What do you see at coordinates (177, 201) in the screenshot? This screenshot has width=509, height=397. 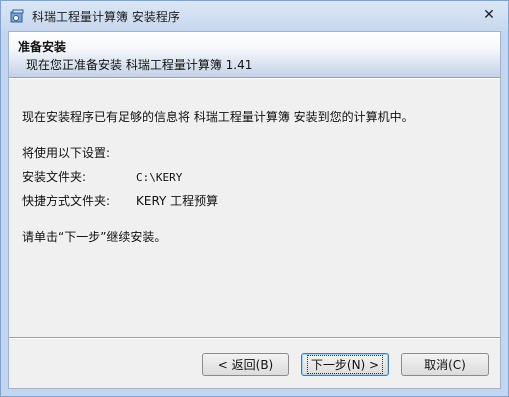 I see `shortcut-folder-value: KERY 工程预算` at bounding box center [177, 201].